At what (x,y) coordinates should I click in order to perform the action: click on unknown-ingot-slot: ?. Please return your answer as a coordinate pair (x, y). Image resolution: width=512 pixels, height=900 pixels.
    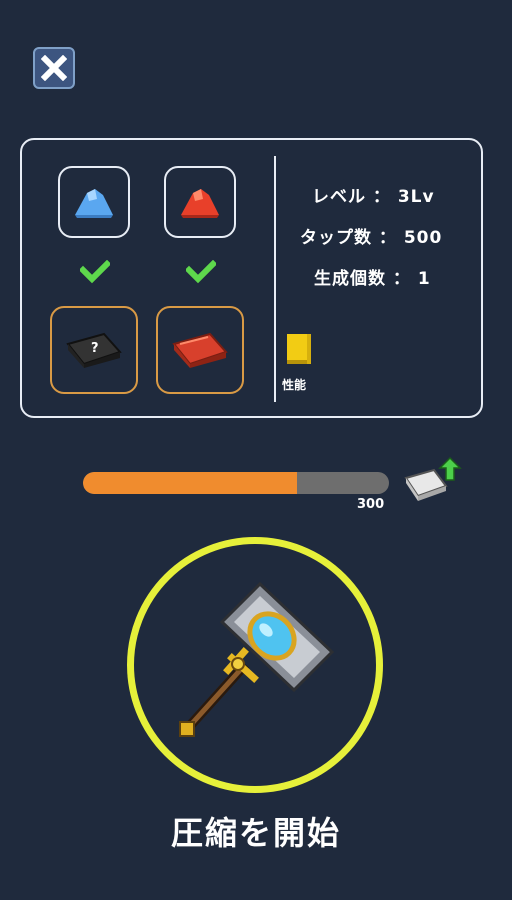
    Looking at the image, I should click on (94, 350).